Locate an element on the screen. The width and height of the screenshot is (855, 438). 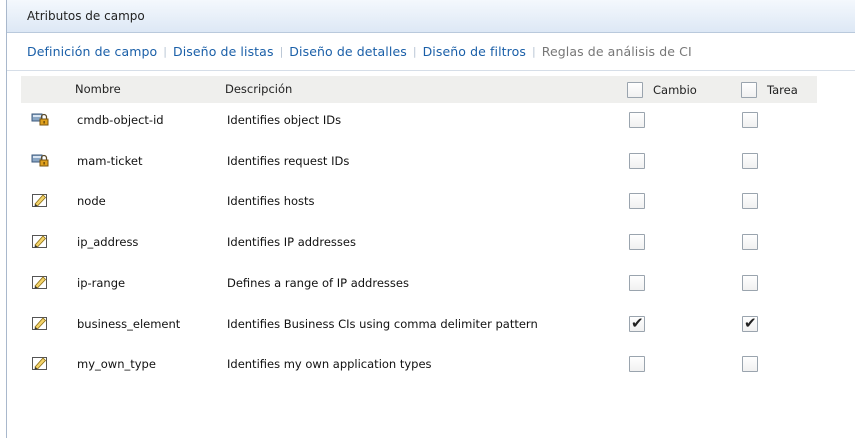
field-name: business_element is located at coordinates (129, 323).